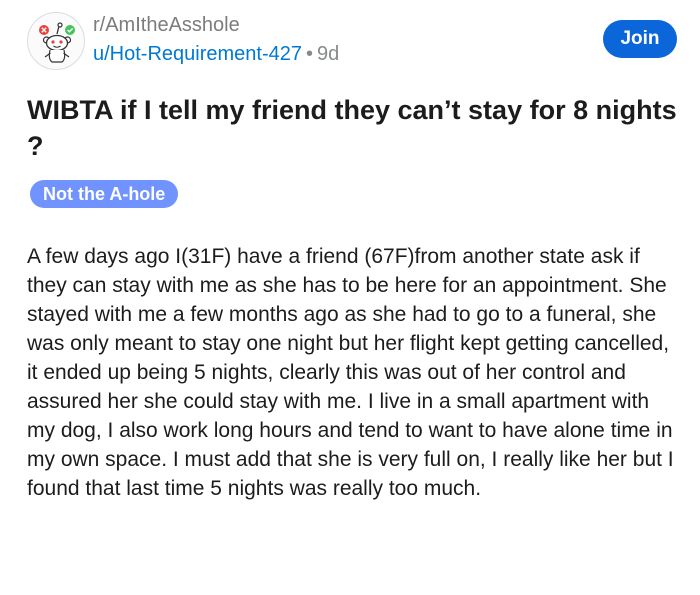 The height and width of the screenshot is (595, 700). Describe the element at coordinates (328, 54) in the screenshot. I see `post-age: 9d` at that location.